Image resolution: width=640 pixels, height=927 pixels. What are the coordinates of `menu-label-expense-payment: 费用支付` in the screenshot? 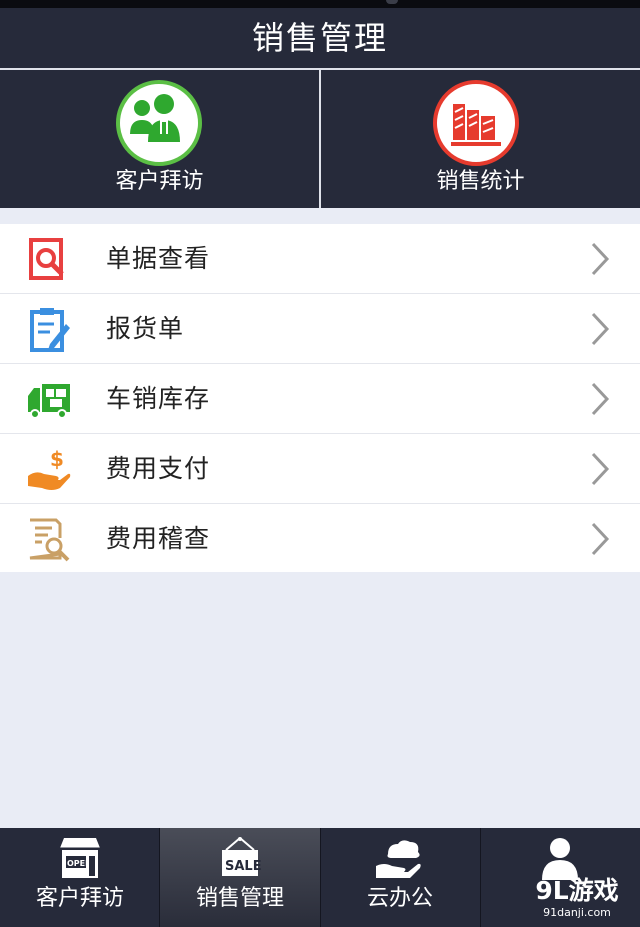 It's located at (158, 468).